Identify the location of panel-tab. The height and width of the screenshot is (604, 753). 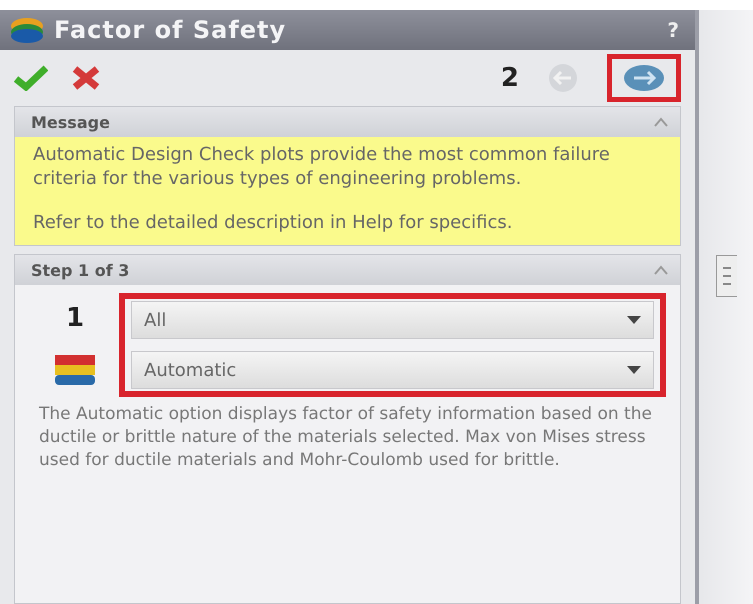
(726, 276).